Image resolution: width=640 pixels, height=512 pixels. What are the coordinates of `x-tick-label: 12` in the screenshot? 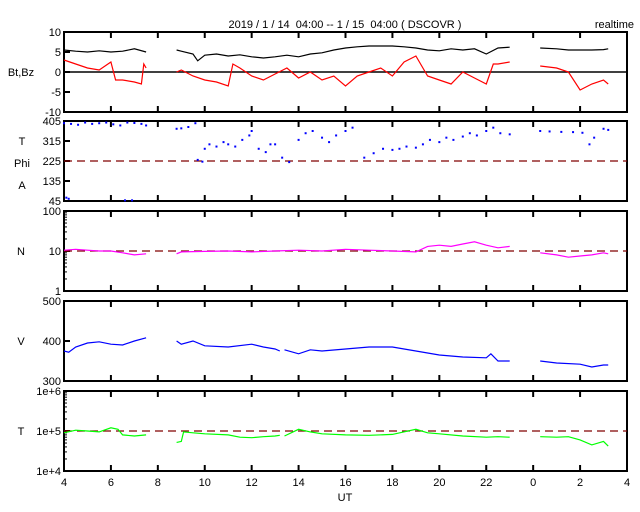 It's located at (252, 483).